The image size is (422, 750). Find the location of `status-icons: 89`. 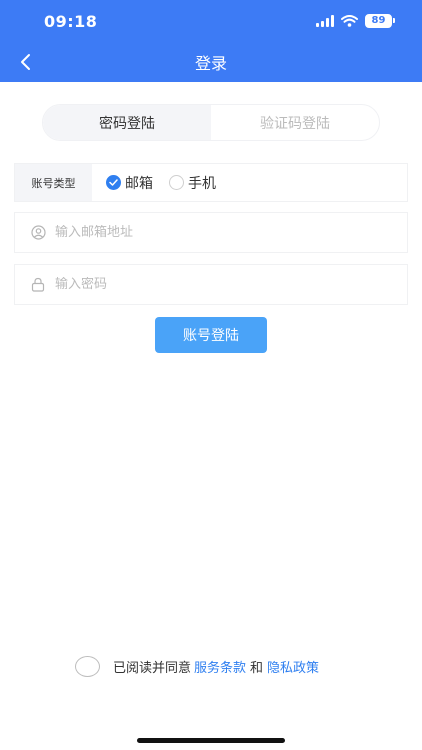

status-icons: 89 is located at coordinates (355, 21).